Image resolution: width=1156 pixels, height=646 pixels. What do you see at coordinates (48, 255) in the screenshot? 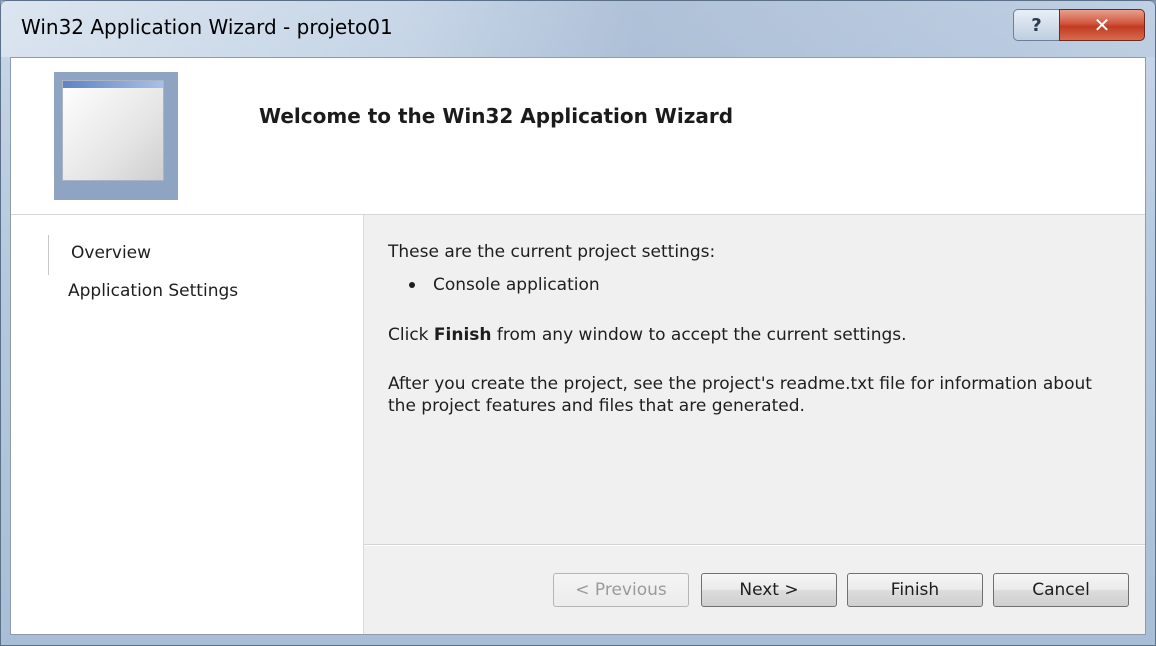
I see `selected-indicator` at bounding box center [48, 255].